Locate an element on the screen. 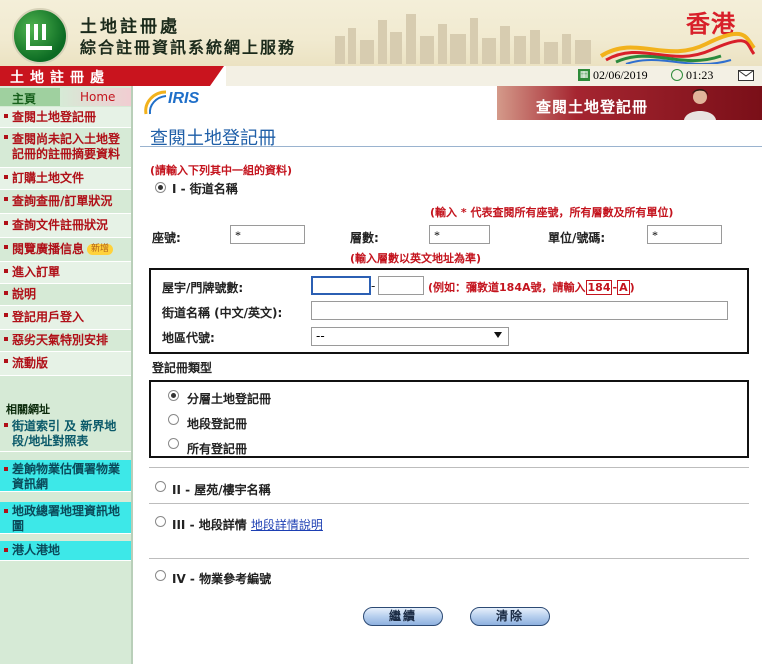  floor-input: * is located at coordinates (459, 234).